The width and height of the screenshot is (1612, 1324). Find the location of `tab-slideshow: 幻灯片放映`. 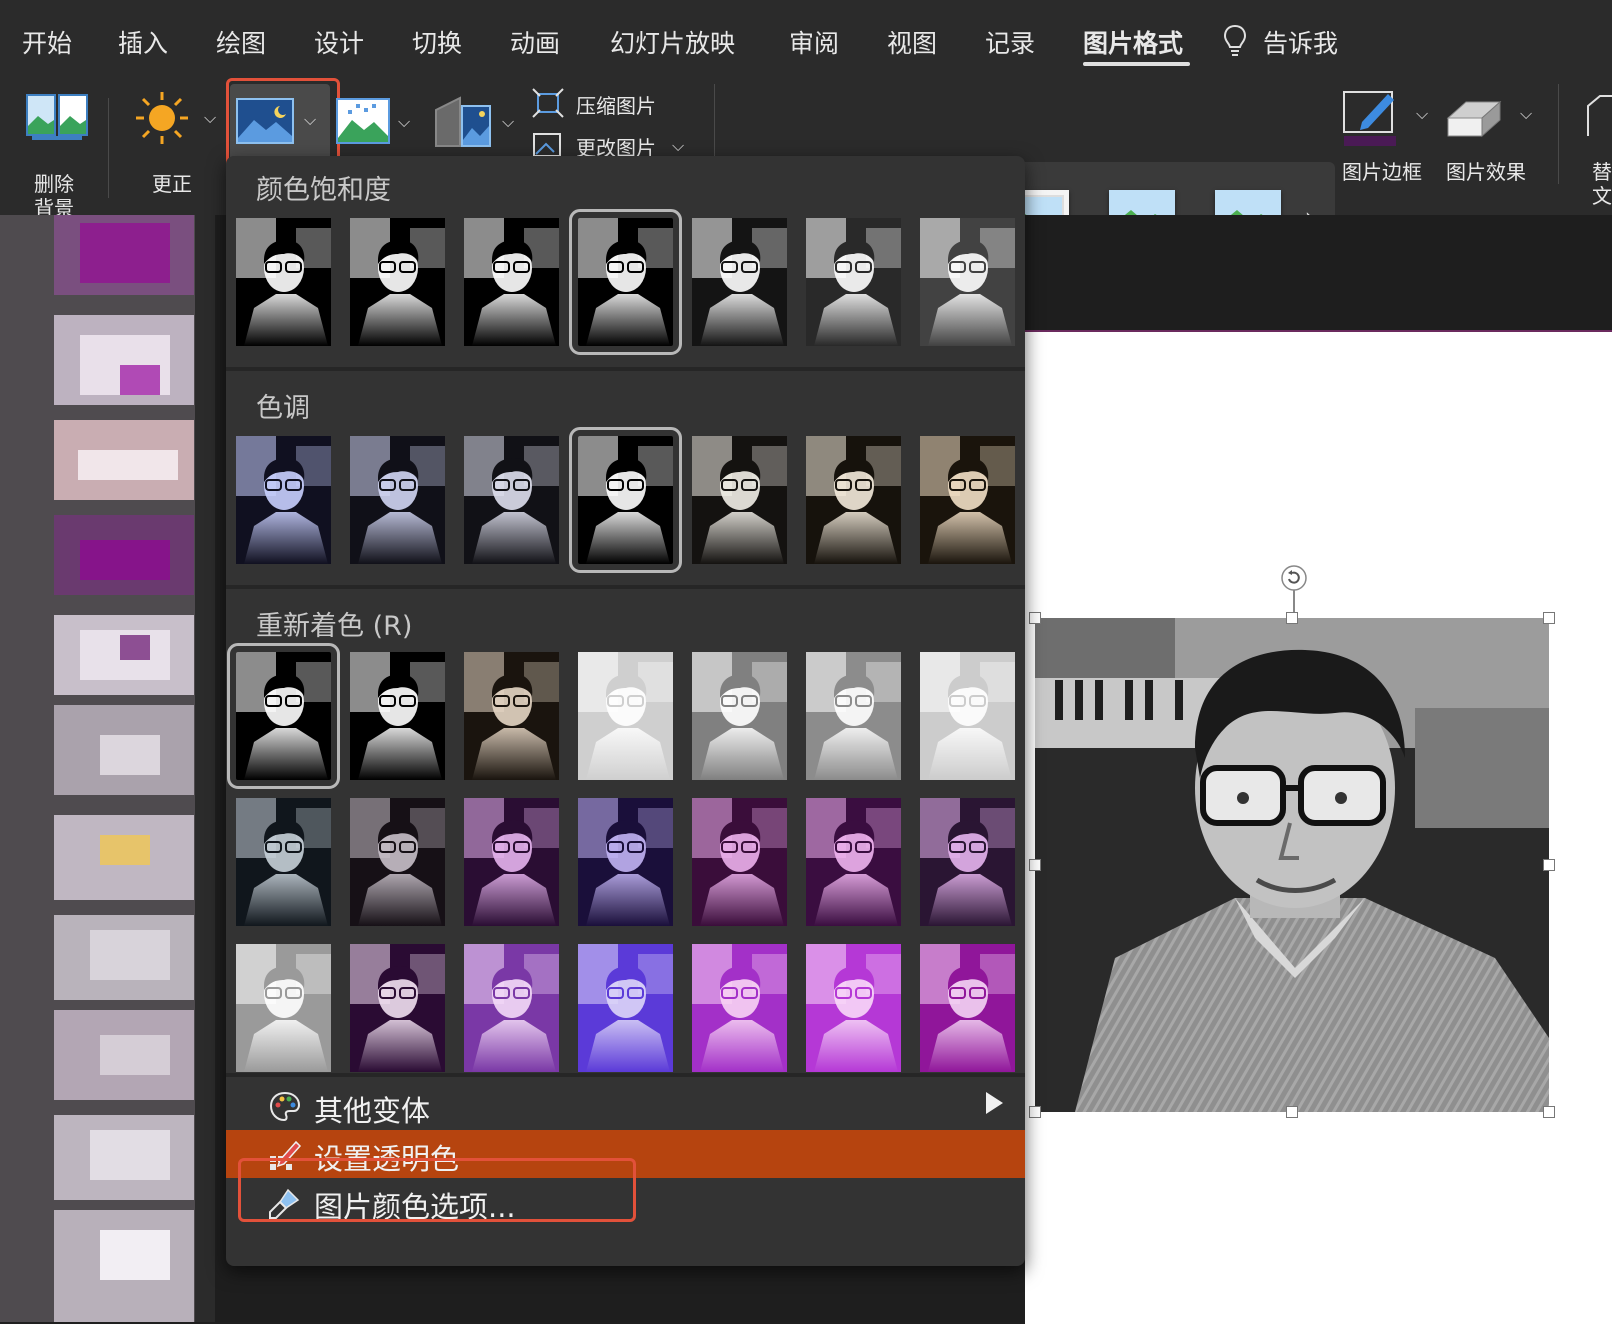

tab-slideshow: 幻灯片放映 is located at coordinates (672, 42).